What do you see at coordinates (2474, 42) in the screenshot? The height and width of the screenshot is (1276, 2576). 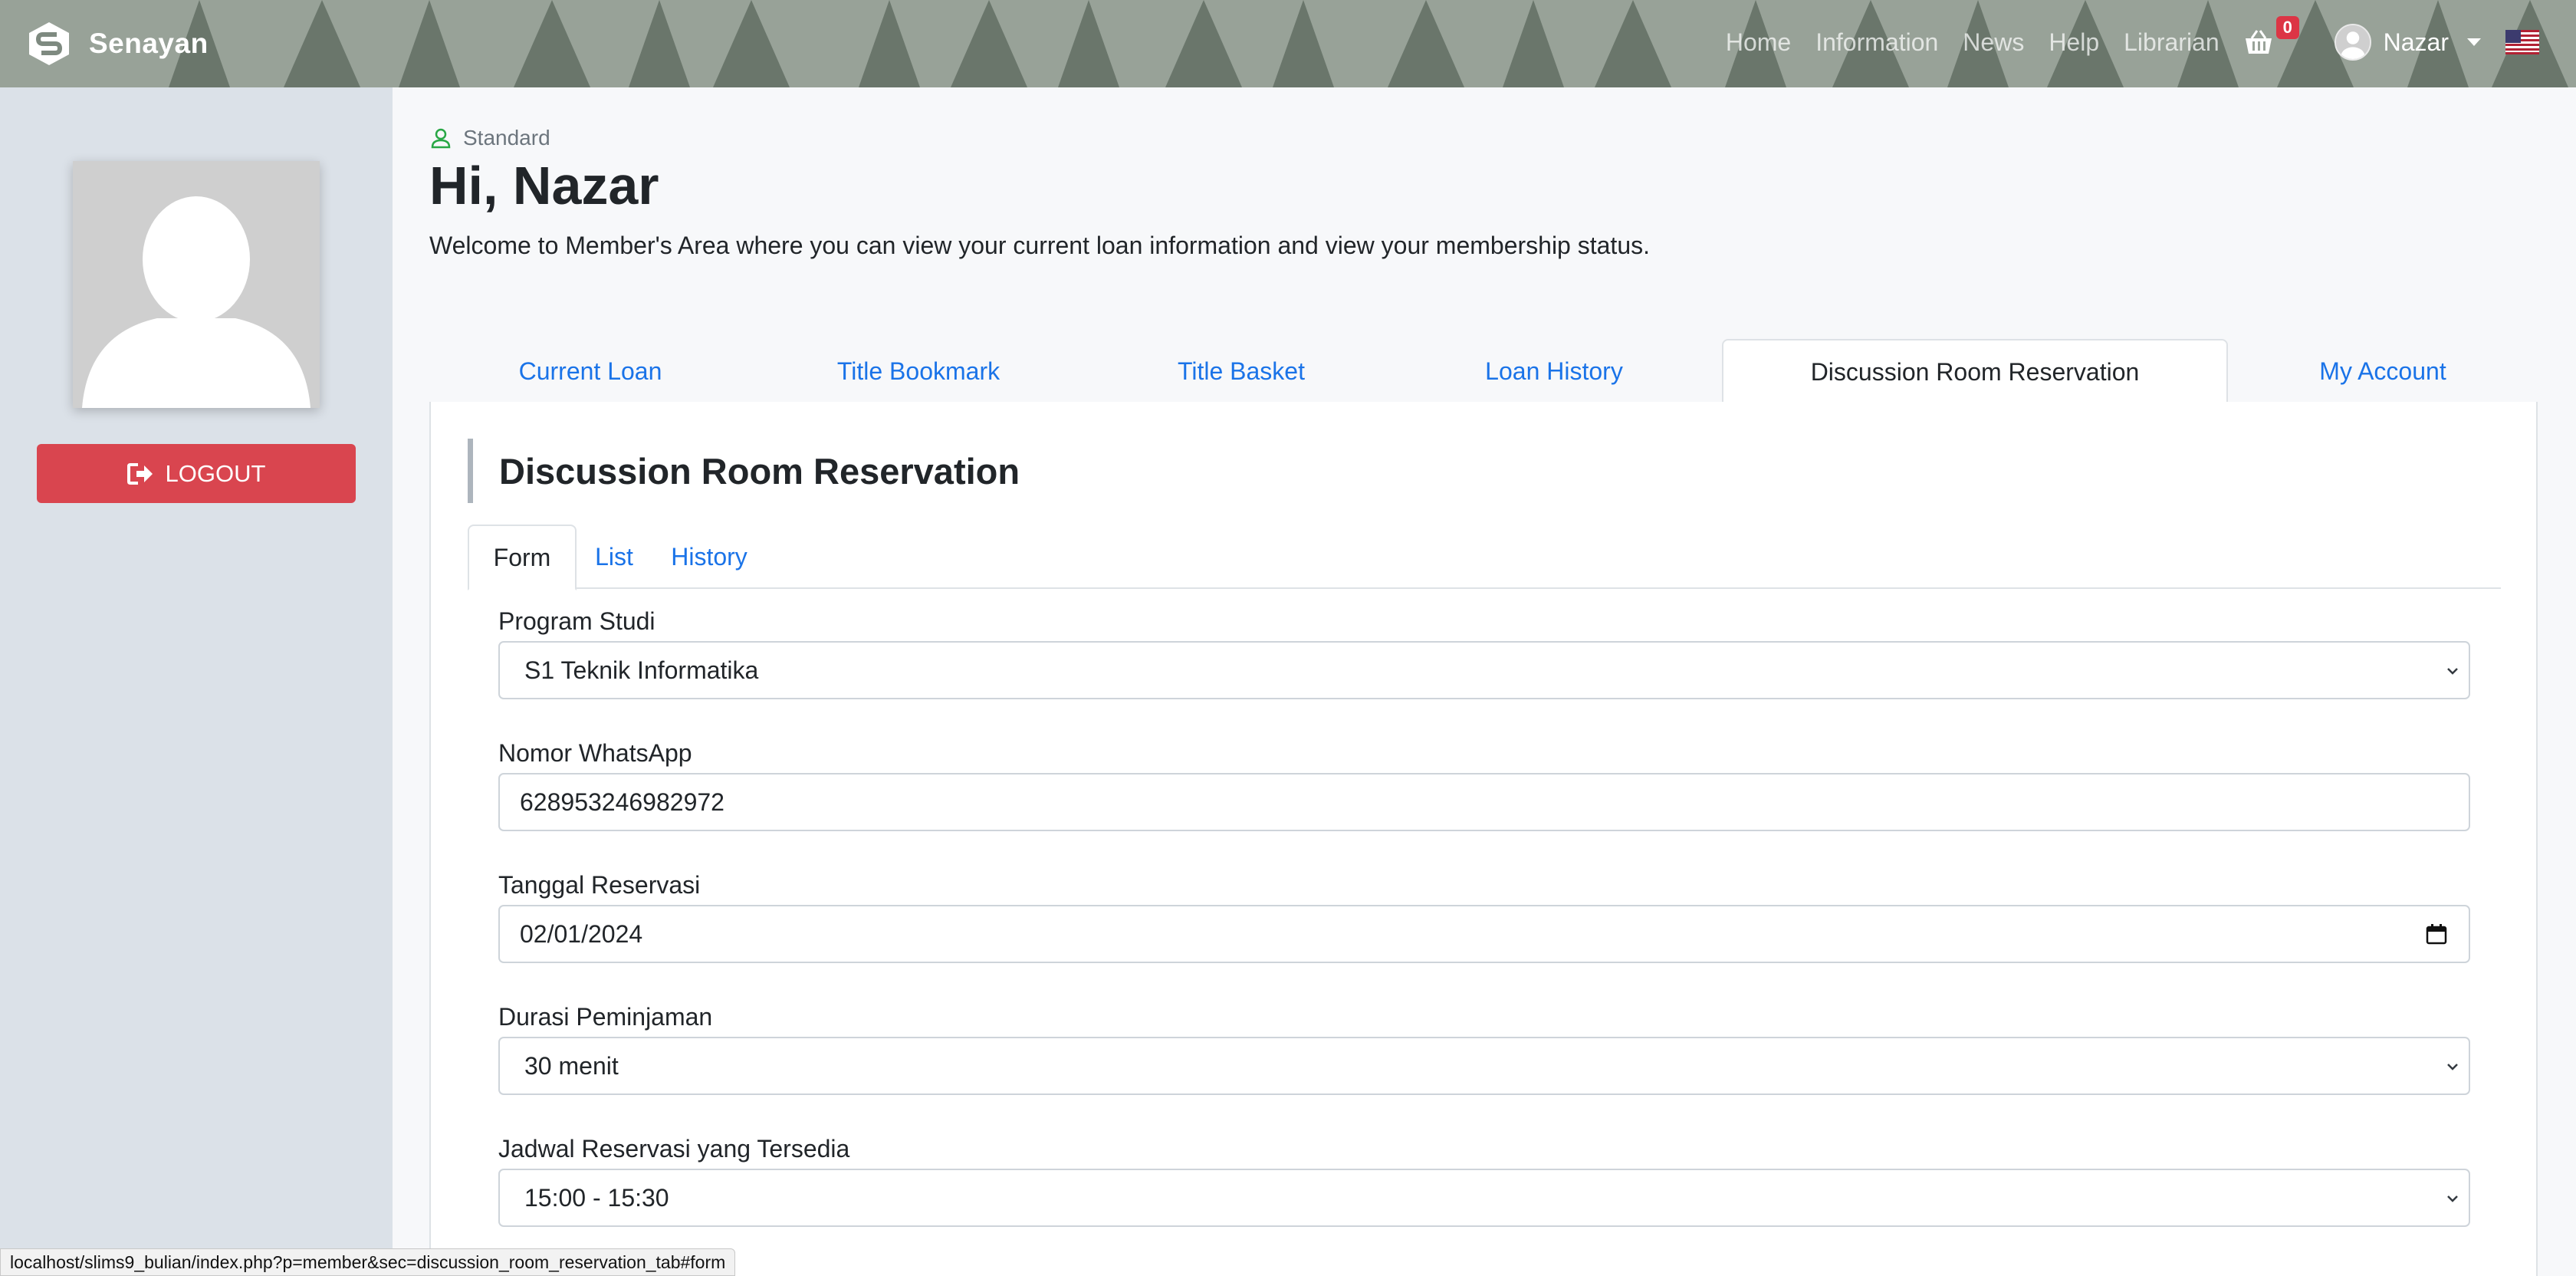 I see `caret-down-icon` at bounding box center [2474, 42].